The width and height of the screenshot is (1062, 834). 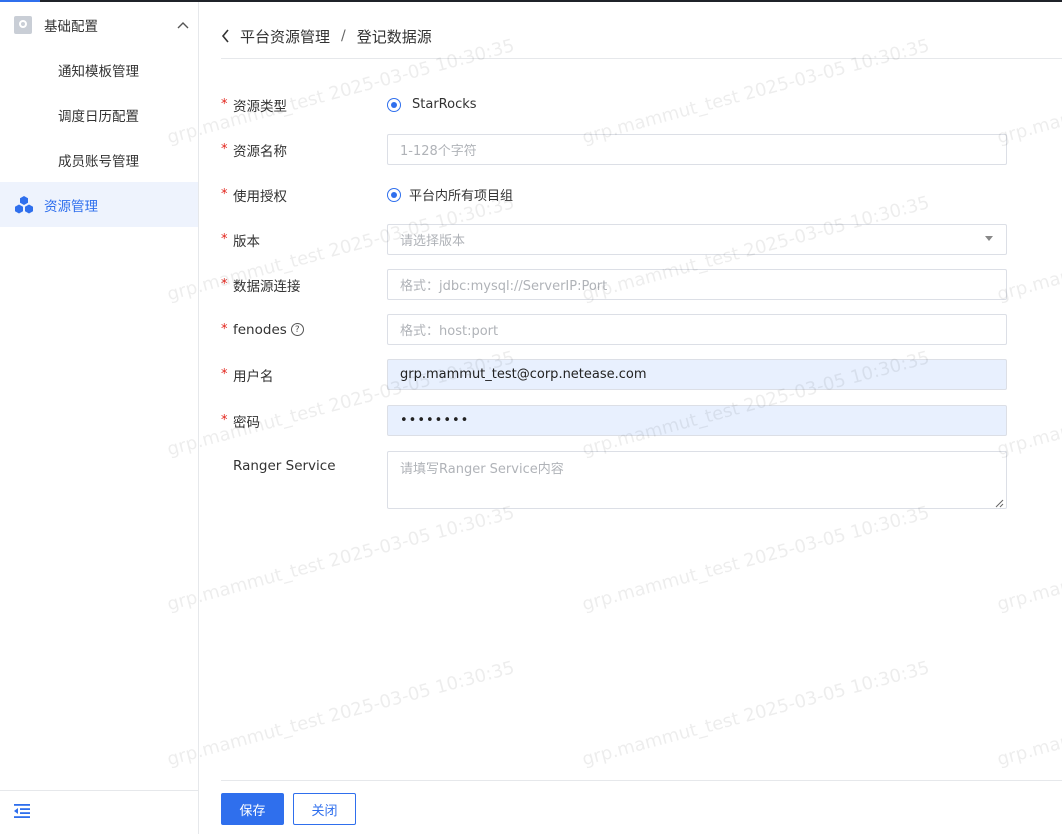 I want to click on resource-cubes-icon, so click(x=24, y=205).